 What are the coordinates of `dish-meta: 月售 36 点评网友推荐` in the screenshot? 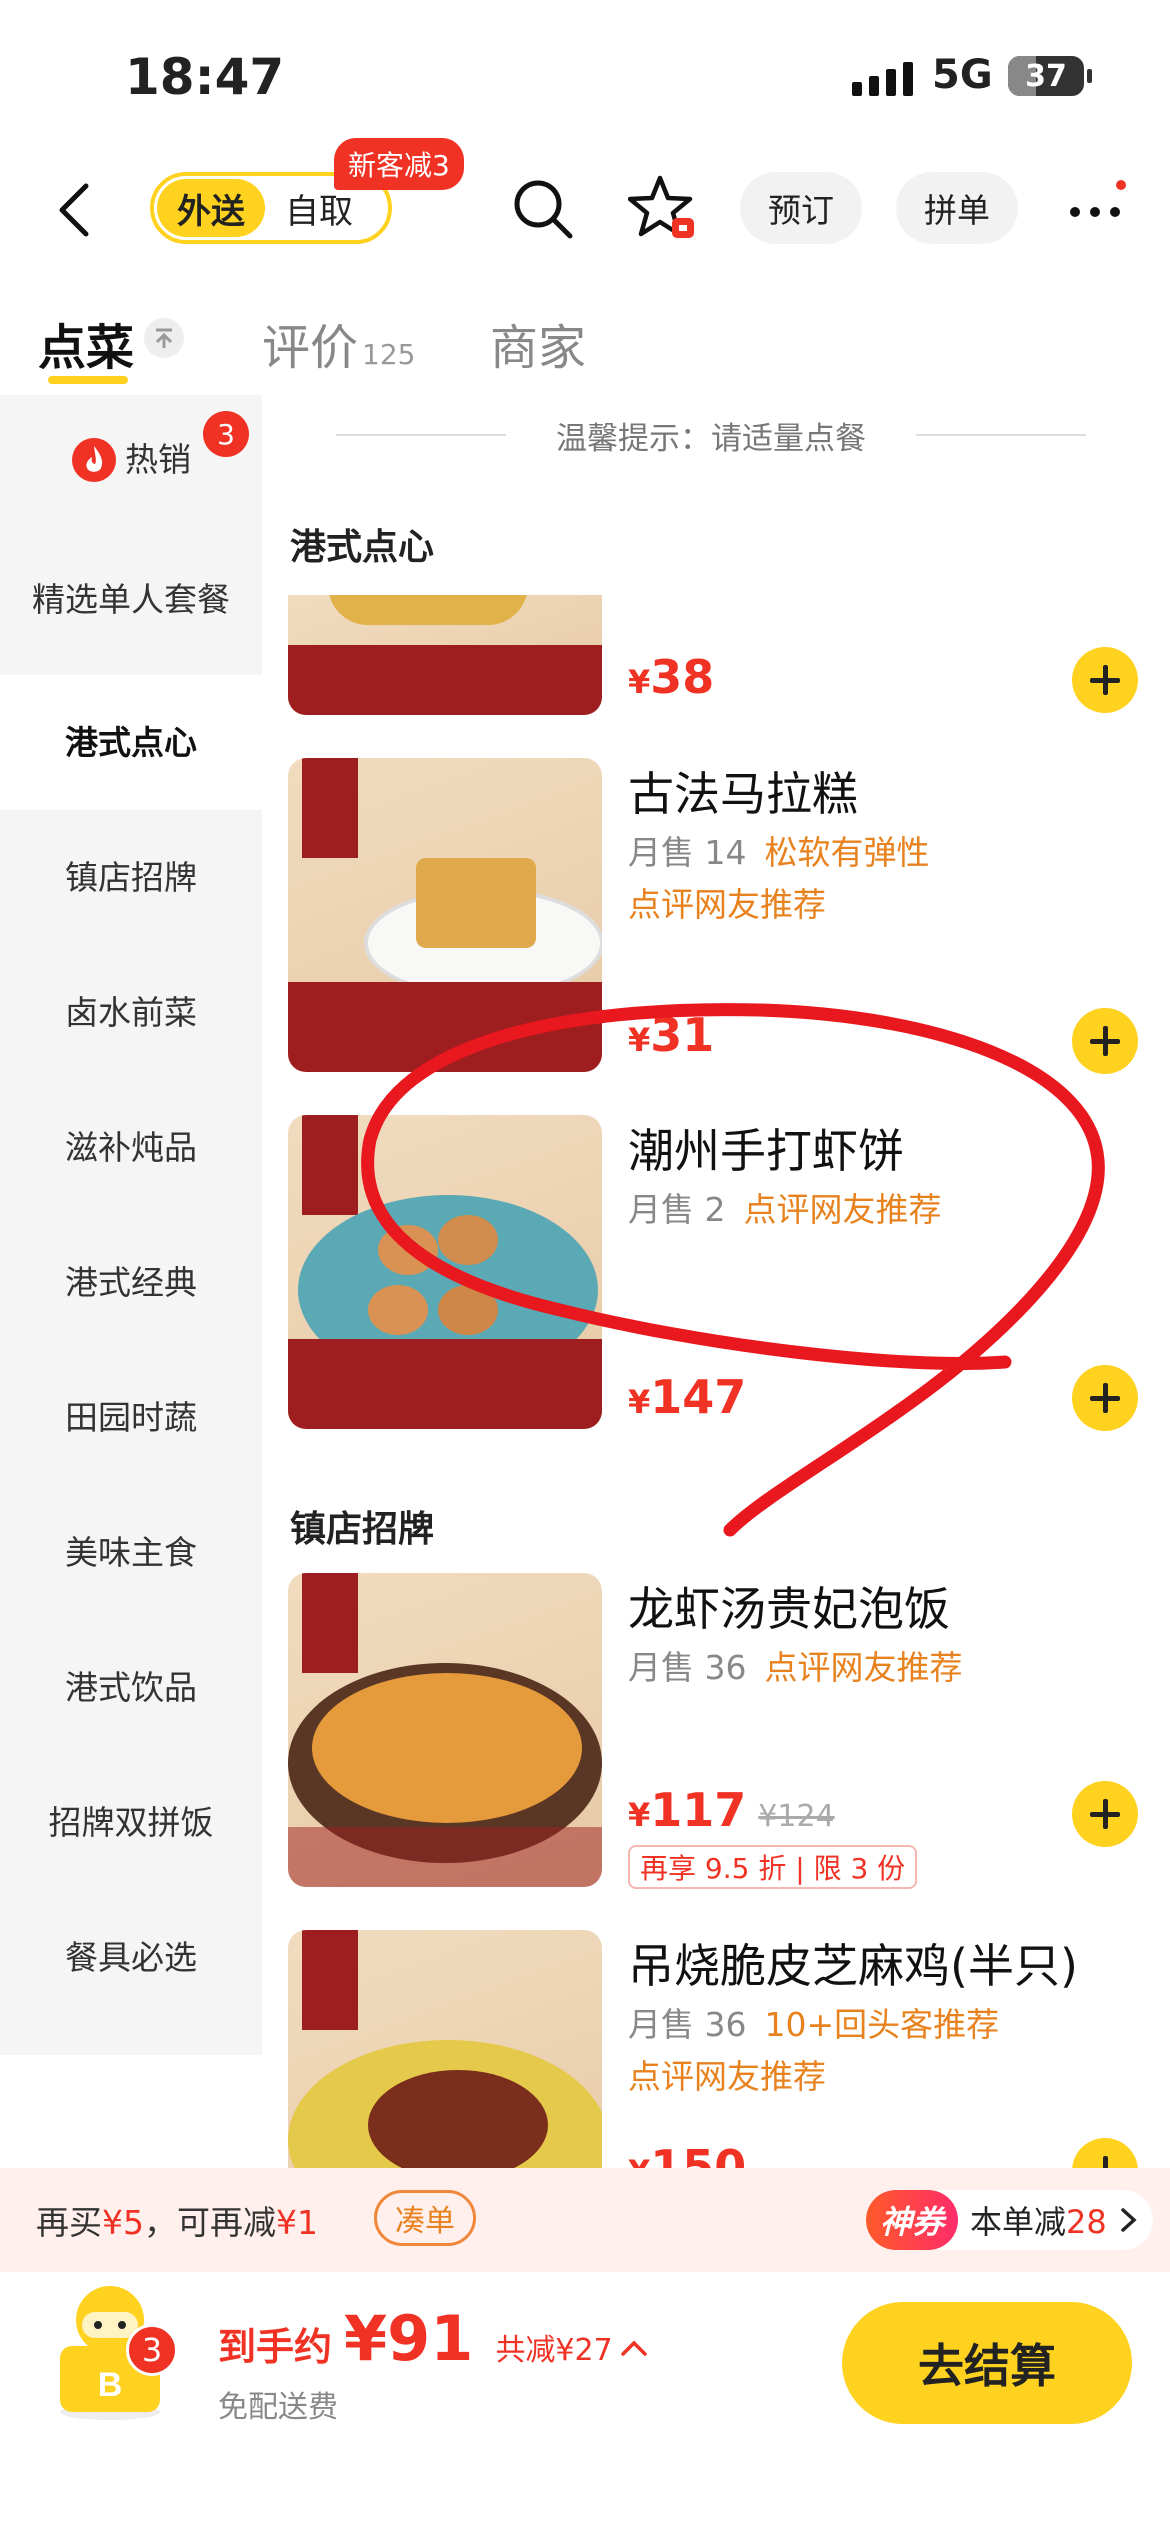 It's located at (795, 1665).